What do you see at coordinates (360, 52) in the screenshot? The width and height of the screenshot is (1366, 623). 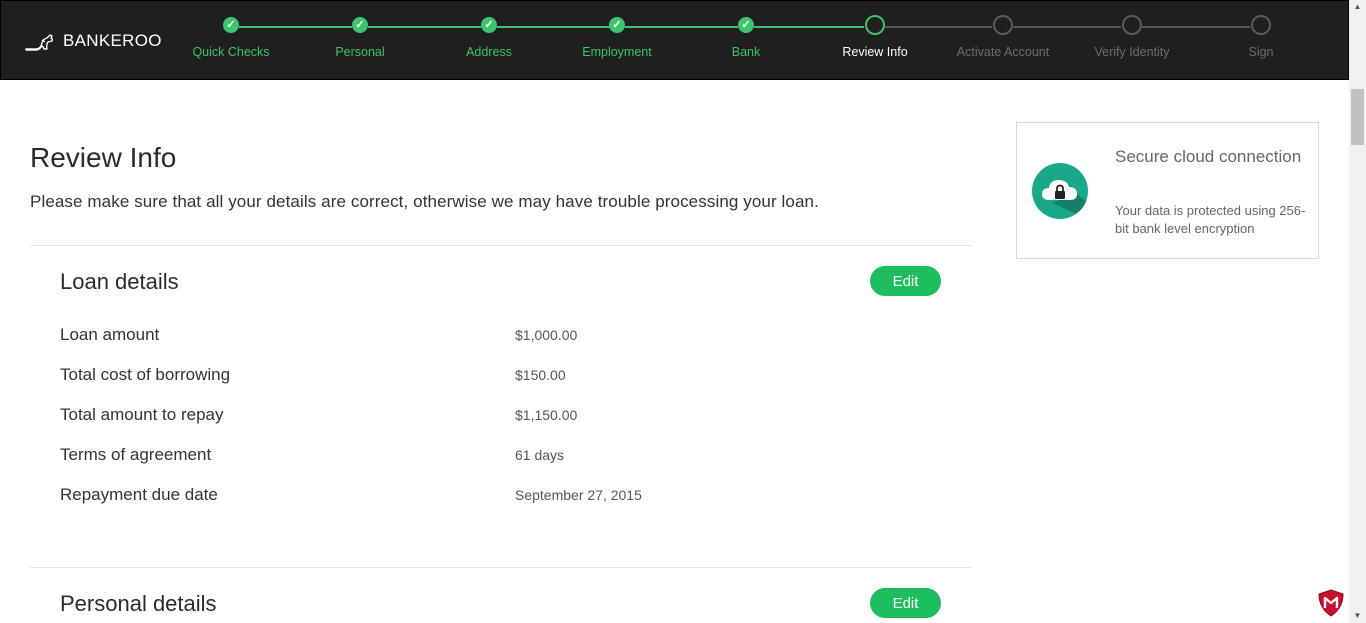 I see `step-label: Personal` at bounding box center [360, 52].